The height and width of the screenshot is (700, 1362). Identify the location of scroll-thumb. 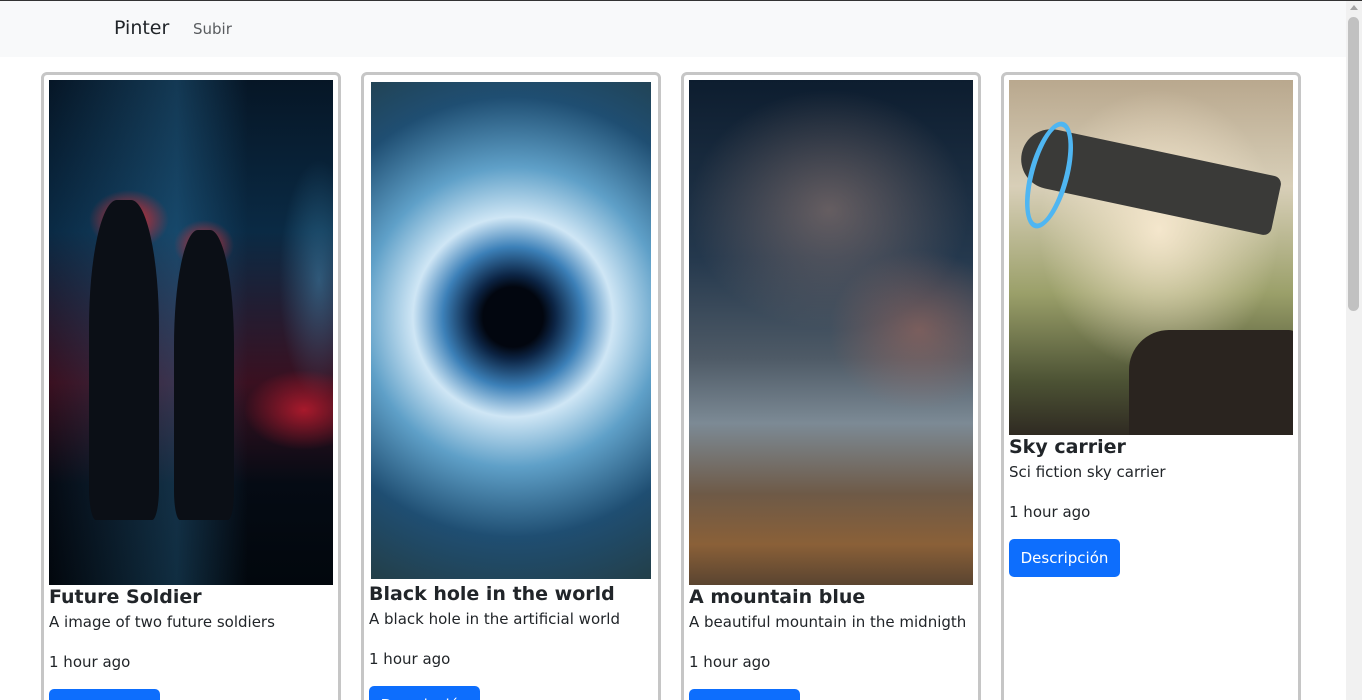
(1353, 164).